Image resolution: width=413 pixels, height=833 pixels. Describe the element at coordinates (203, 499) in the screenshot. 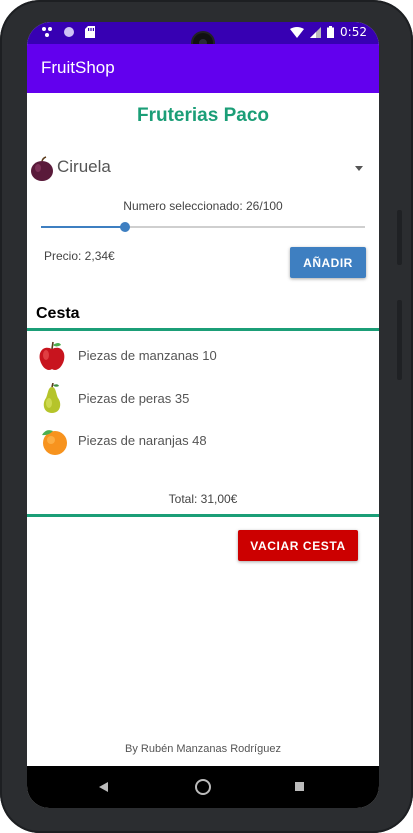

I see `basket-total: Total: 31,00€` at that location.